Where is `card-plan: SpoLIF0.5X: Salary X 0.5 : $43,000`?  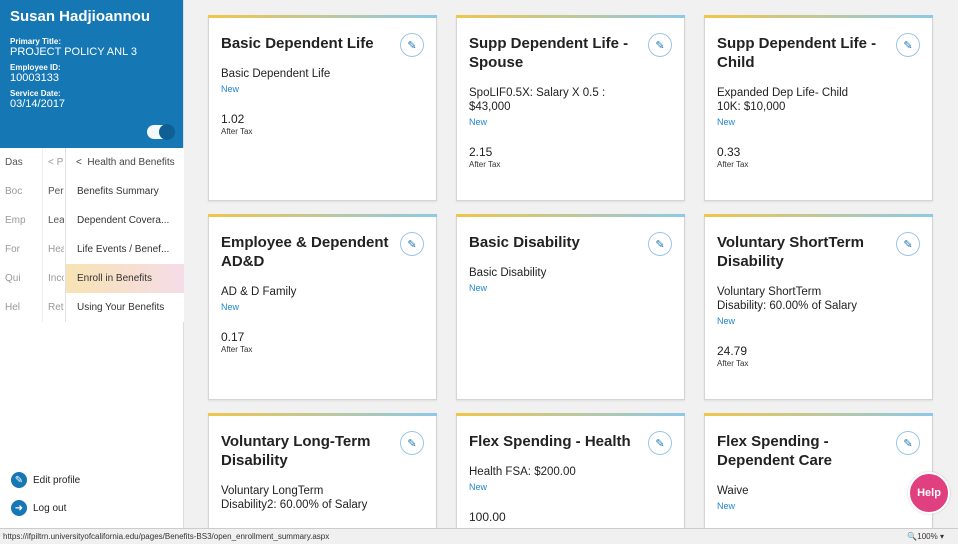
card-plan: SpoLIF0.5X: Salary X 0.5 : $43,000 is located at coordinates (537, 100).